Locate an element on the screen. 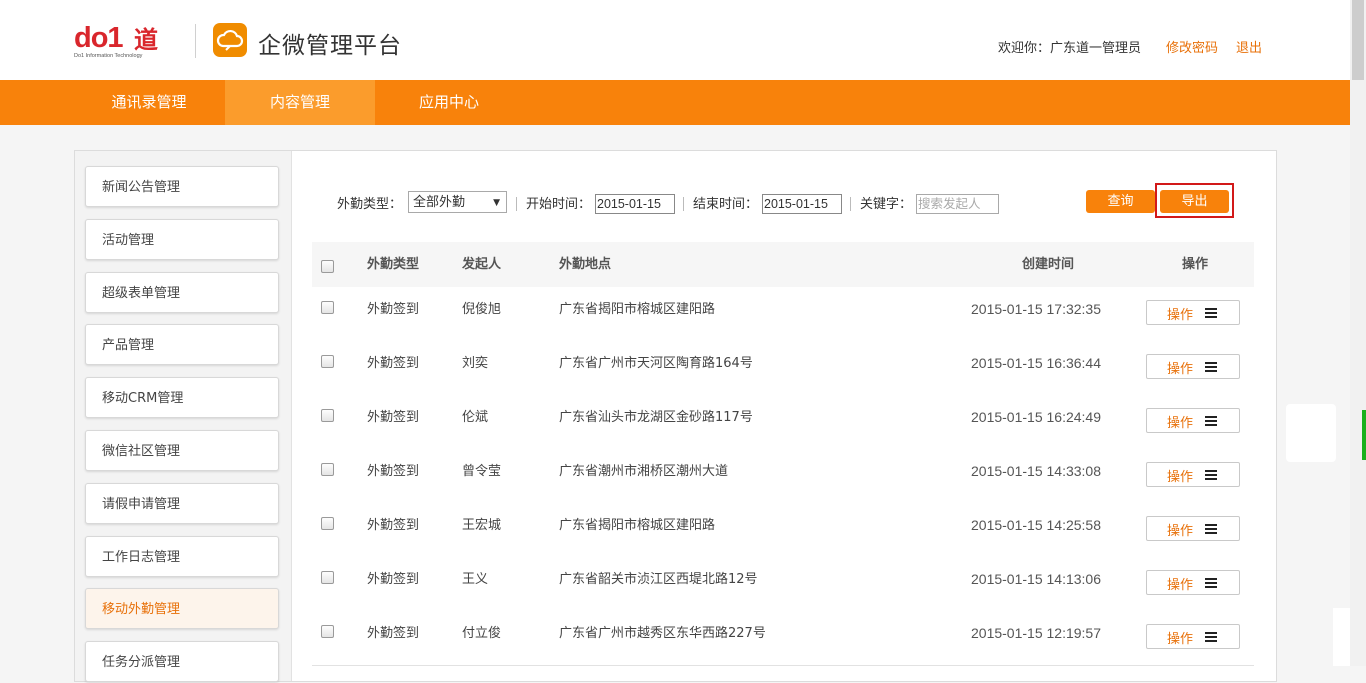 The width and height of the screenshot is (1366, 683). sidebar-item-super-form: 超级表单管理 is located at coordinates (182, 292).